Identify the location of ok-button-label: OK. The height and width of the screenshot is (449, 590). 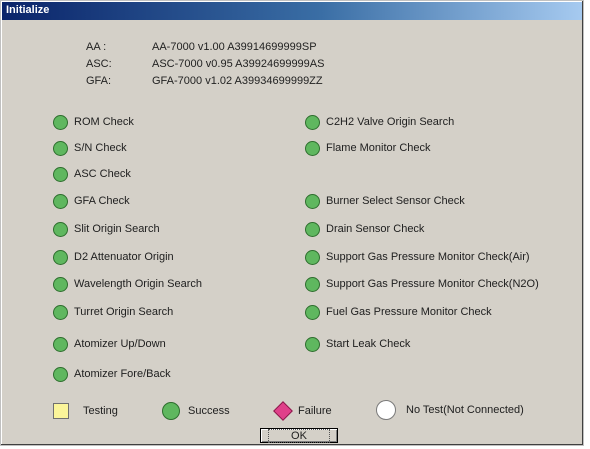
(299, 435).